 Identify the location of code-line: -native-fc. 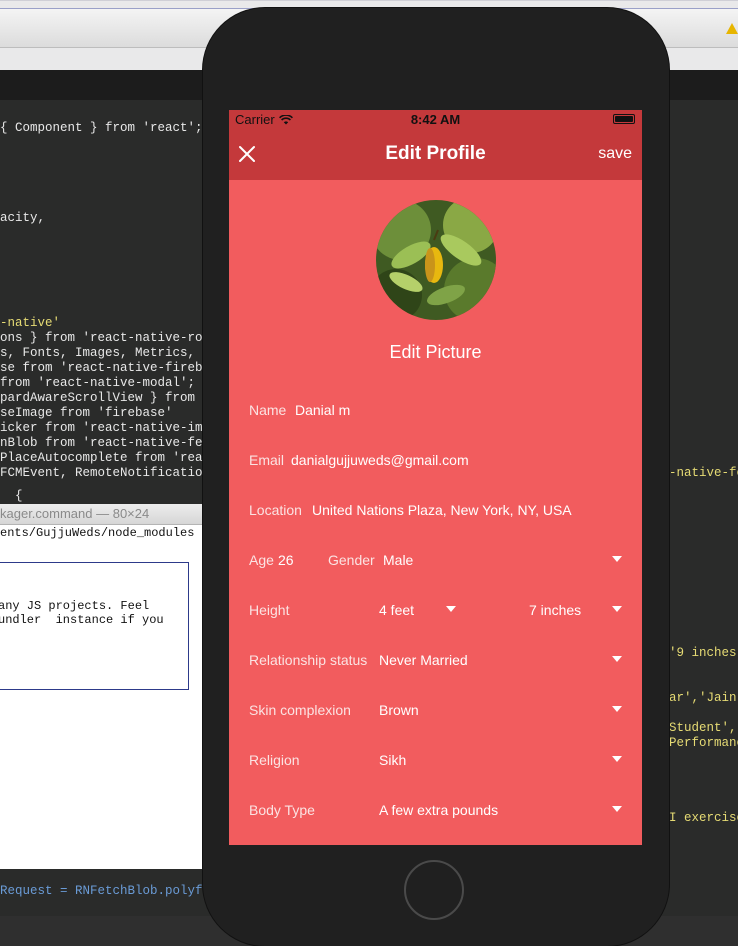
(703, 473).